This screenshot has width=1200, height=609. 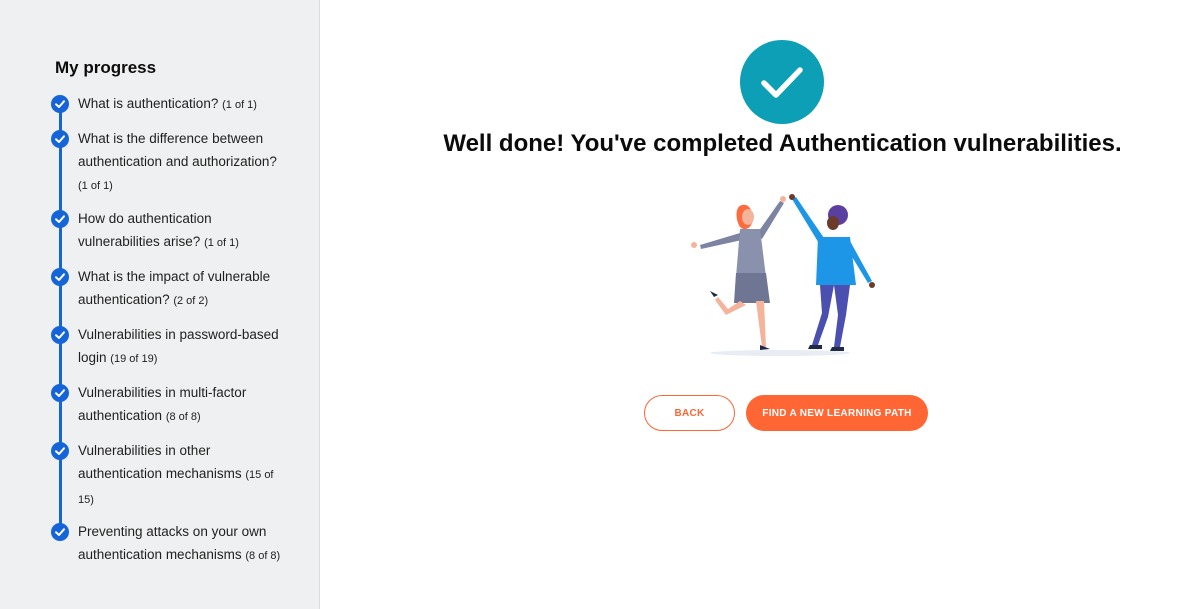 I want to click on woman-right-figure, so click(x=832, y=272).